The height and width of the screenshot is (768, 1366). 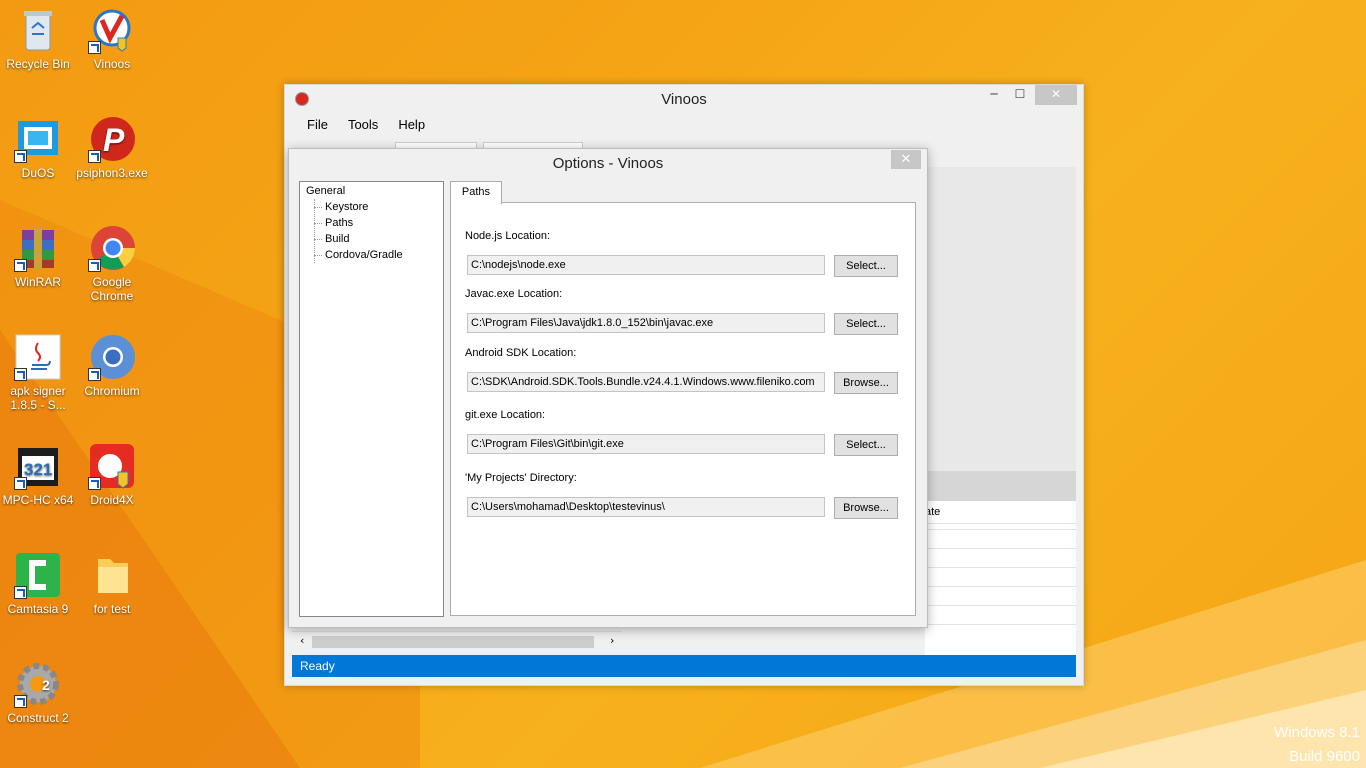 What do you see at coordinates (612, 640) in the screenshot?
I see `scroll-right-icon: ›` at bounding box center [612, 640].